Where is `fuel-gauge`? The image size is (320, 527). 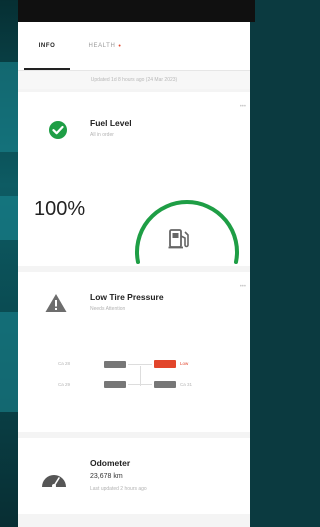 fuel-gauge is located at coordinates (187, 232).